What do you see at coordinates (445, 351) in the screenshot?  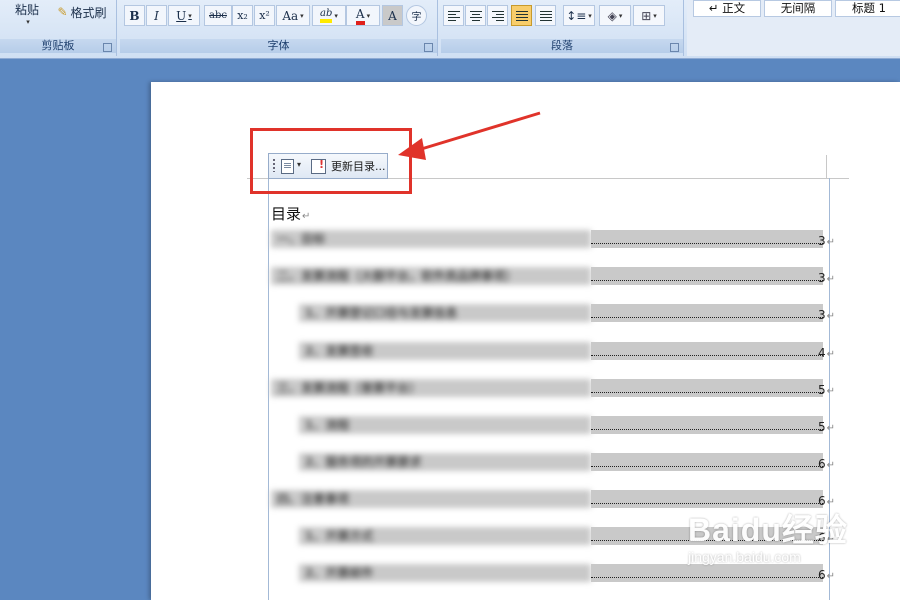 I see `toc-entry-text: 2、发票签收` at bounding box center [445, 351].